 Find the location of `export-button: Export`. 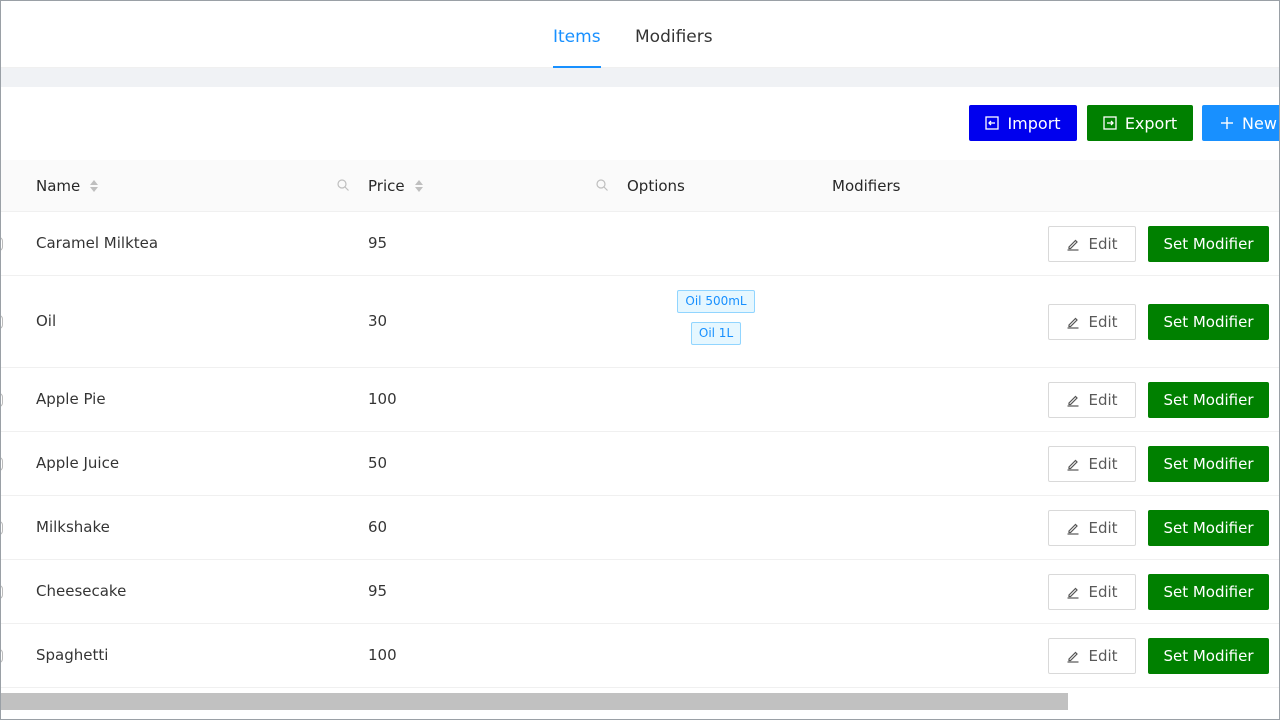

export-button: Export is located at coordinates (1140, 123).